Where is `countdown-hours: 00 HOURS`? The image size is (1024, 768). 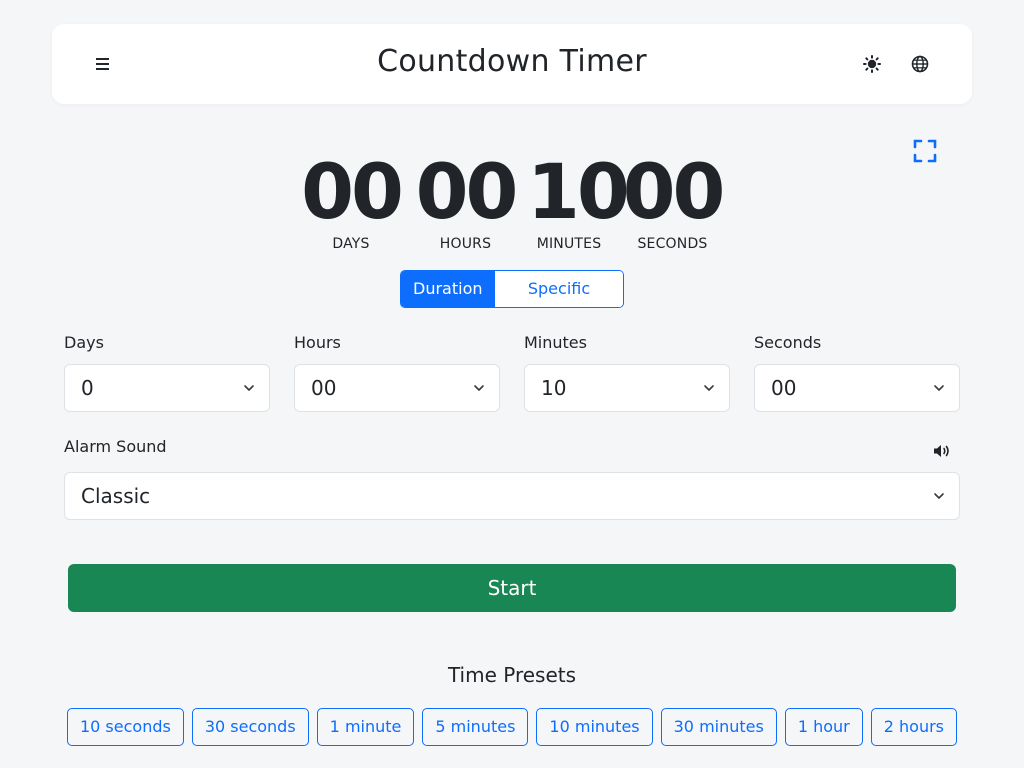
countdown-hours: 00 HOURS is located at coordinates (467, 200).